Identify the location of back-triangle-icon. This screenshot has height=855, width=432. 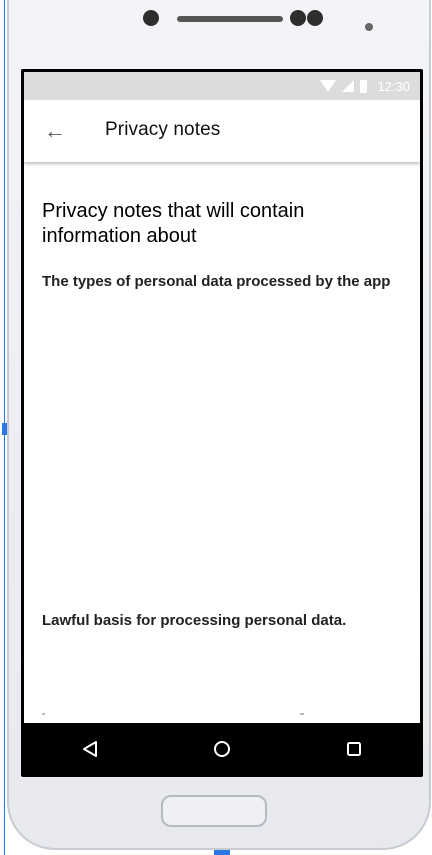
(90, 748).